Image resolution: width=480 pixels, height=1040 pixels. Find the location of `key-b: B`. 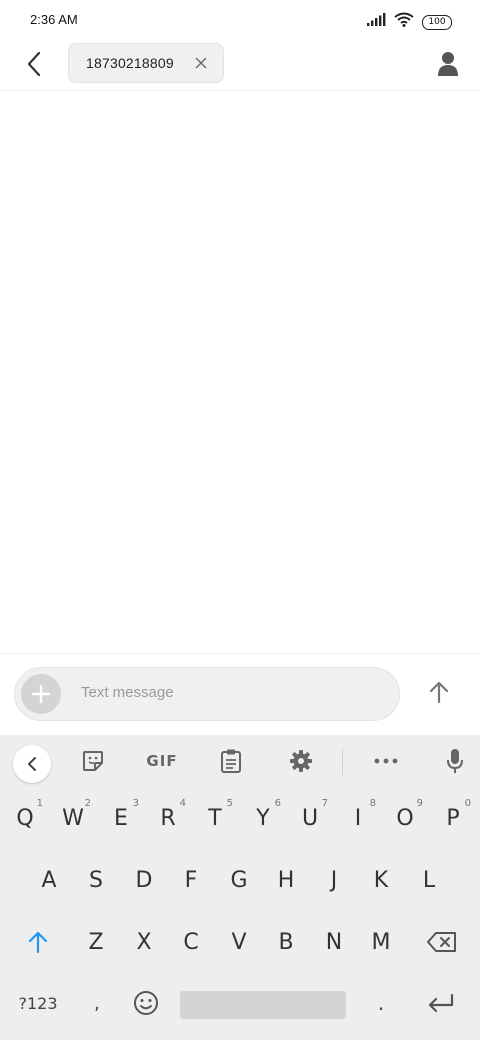

key-b: B is located at coordinates (286, 942).